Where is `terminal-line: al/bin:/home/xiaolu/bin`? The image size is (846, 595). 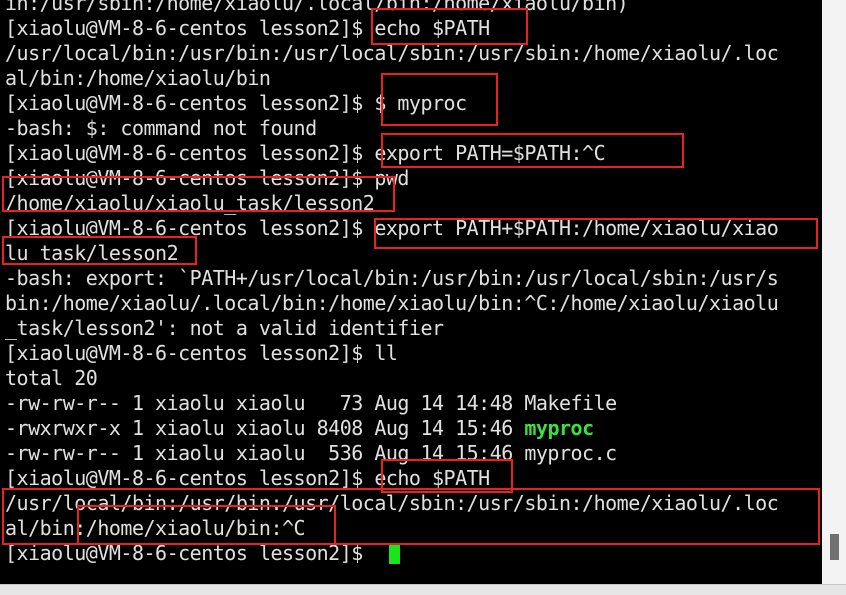
terminal-line: al/bin:/home/xiaolu/bin is located at coordinates (138, 78).